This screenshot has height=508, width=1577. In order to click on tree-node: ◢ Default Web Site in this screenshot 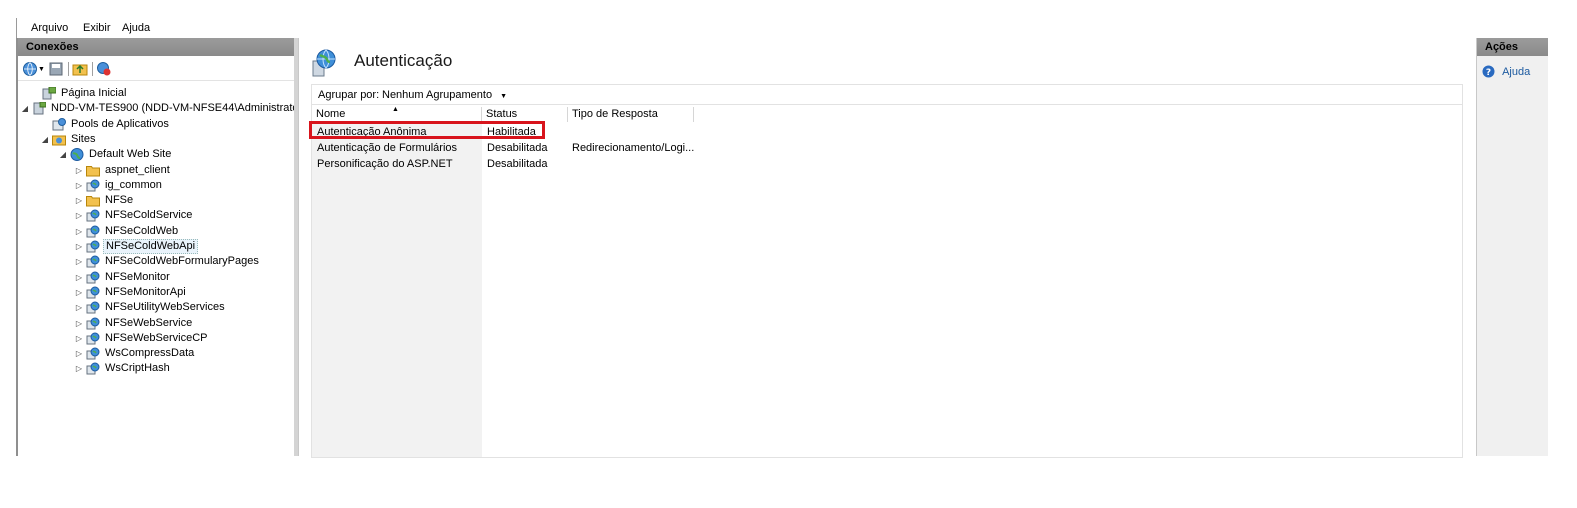, I will do `click(115, 154)`.